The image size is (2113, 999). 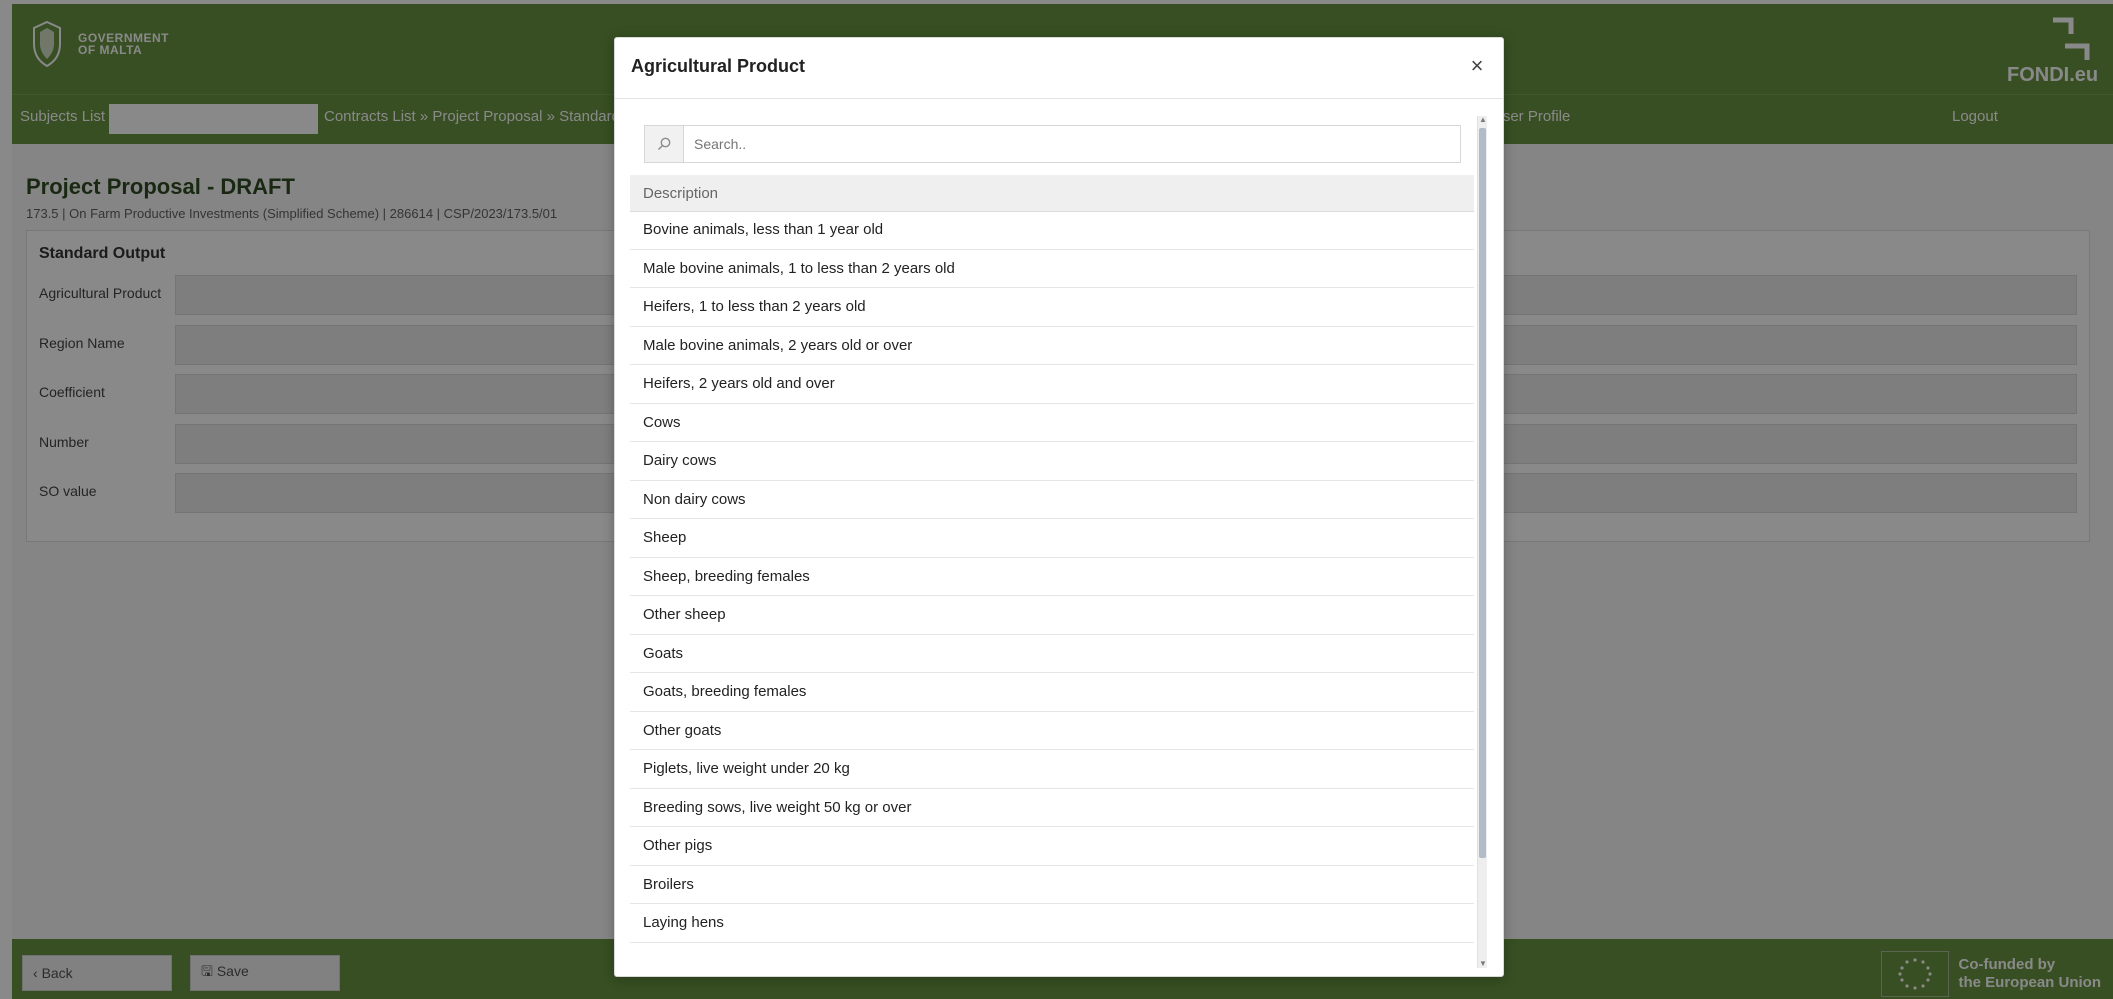 What do you see at coordinates (680, 460) in the screenshot?
I see `list-item-label: Dairy cows` at bounding box center [680, 460].